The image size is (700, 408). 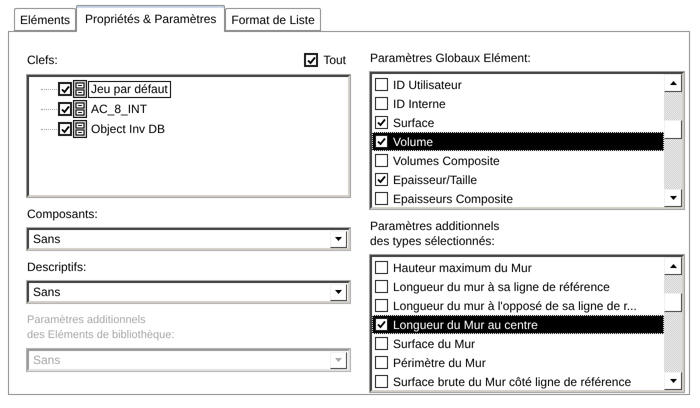 What do you see at coordinates (518, 343) in the screenshot?
I see `list-item: Surface du Mur` at bounding box center [518, 343].